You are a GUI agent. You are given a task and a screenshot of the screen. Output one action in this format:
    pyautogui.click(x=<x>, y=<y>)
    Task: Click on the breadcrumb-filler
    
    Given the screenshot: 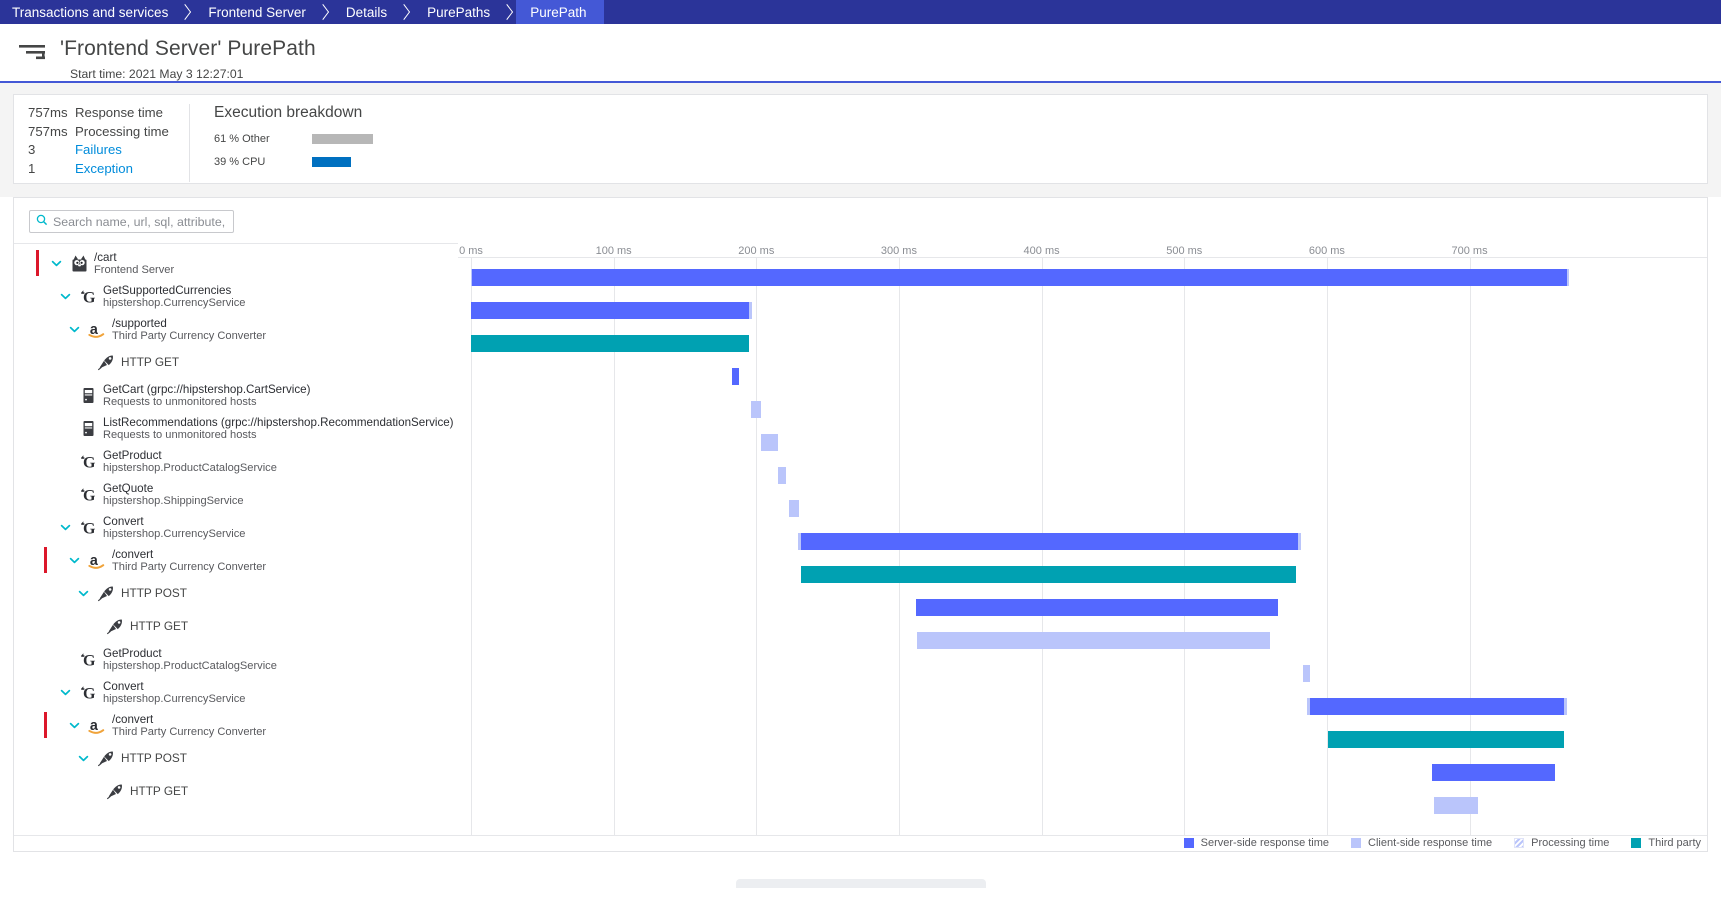 What is the action you would take?
    pyautogui.click(x=1162, y=12)
    